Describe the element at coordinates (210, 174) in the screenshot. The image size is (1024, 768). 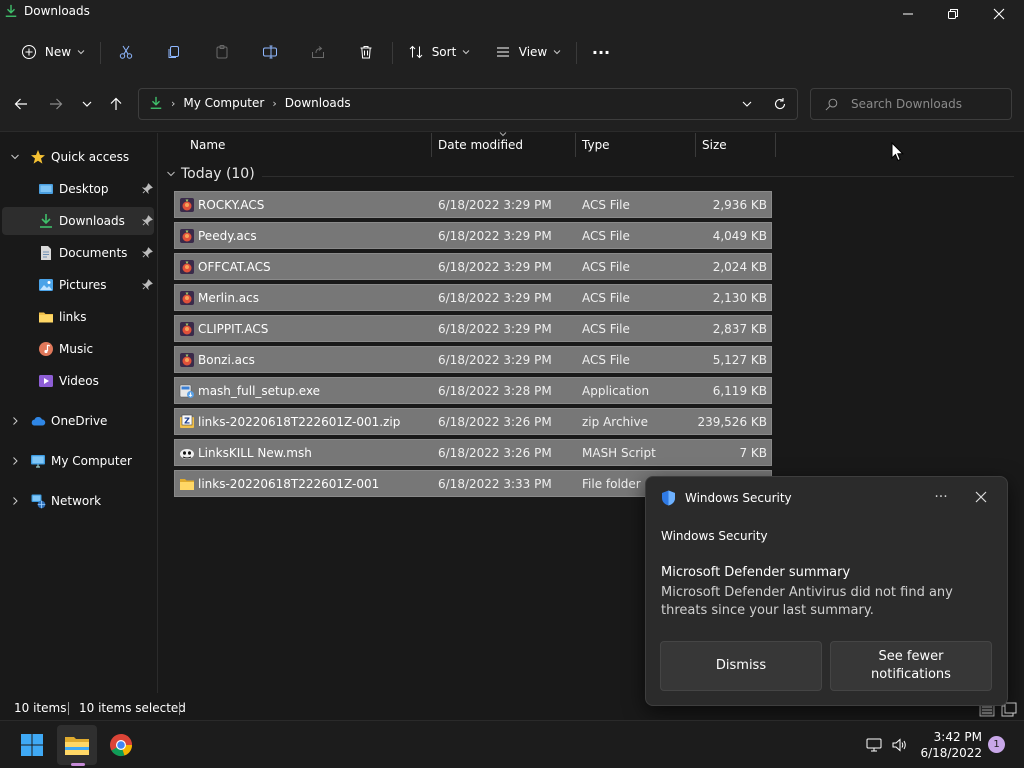
I see `group-header-today: Today (10)` at that location.